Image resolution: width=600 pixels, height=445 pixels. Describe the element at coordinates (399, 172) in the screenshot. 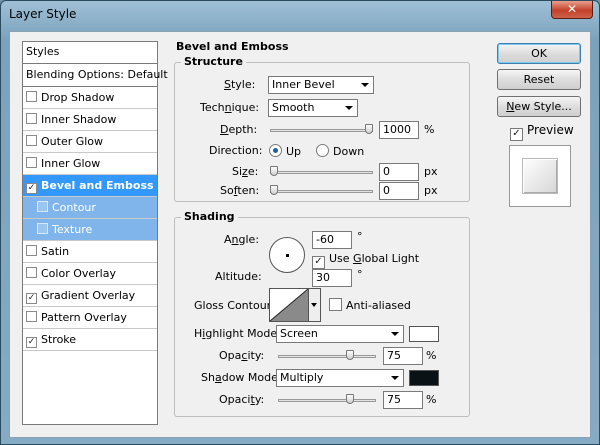

I see `size-field: 0` at that location.